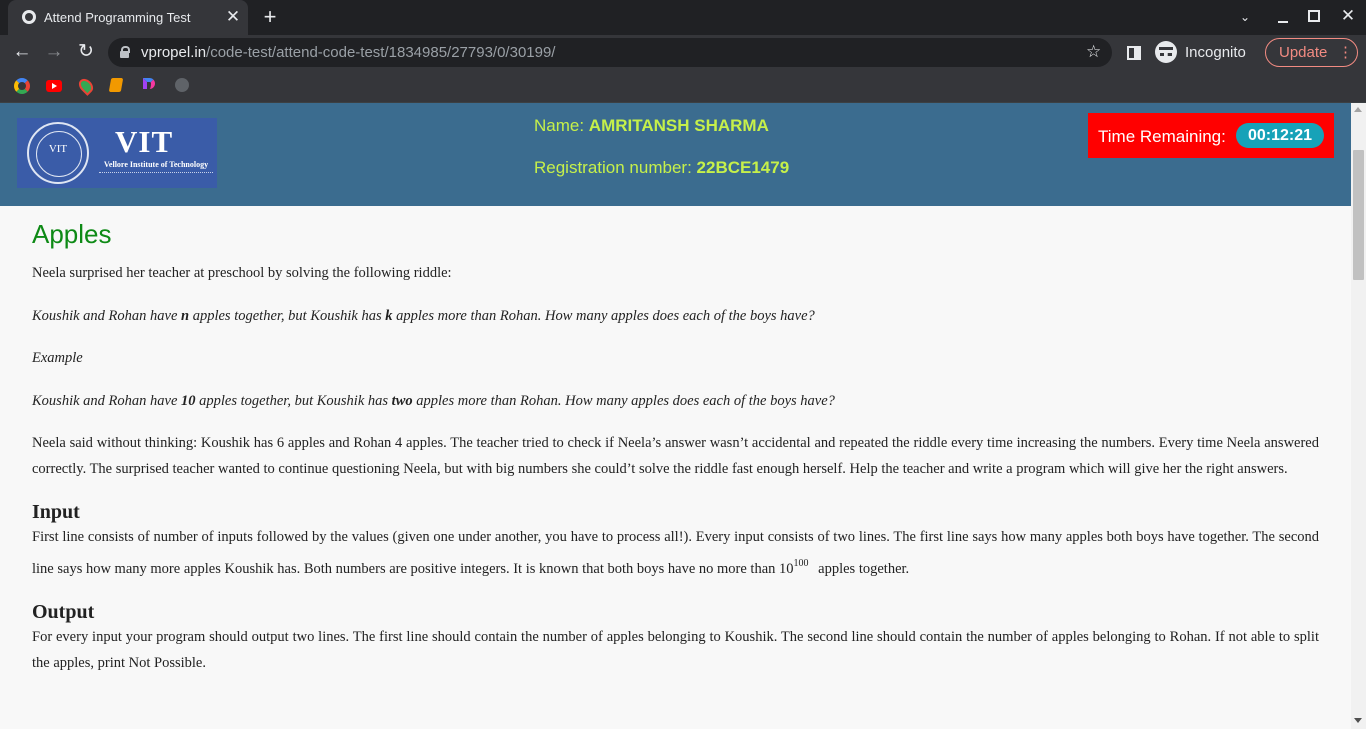  What do you see at coordinates (615, 167) in the screenshot?
I see `reg-label: Registration number:` at bounding box center [615, 167].